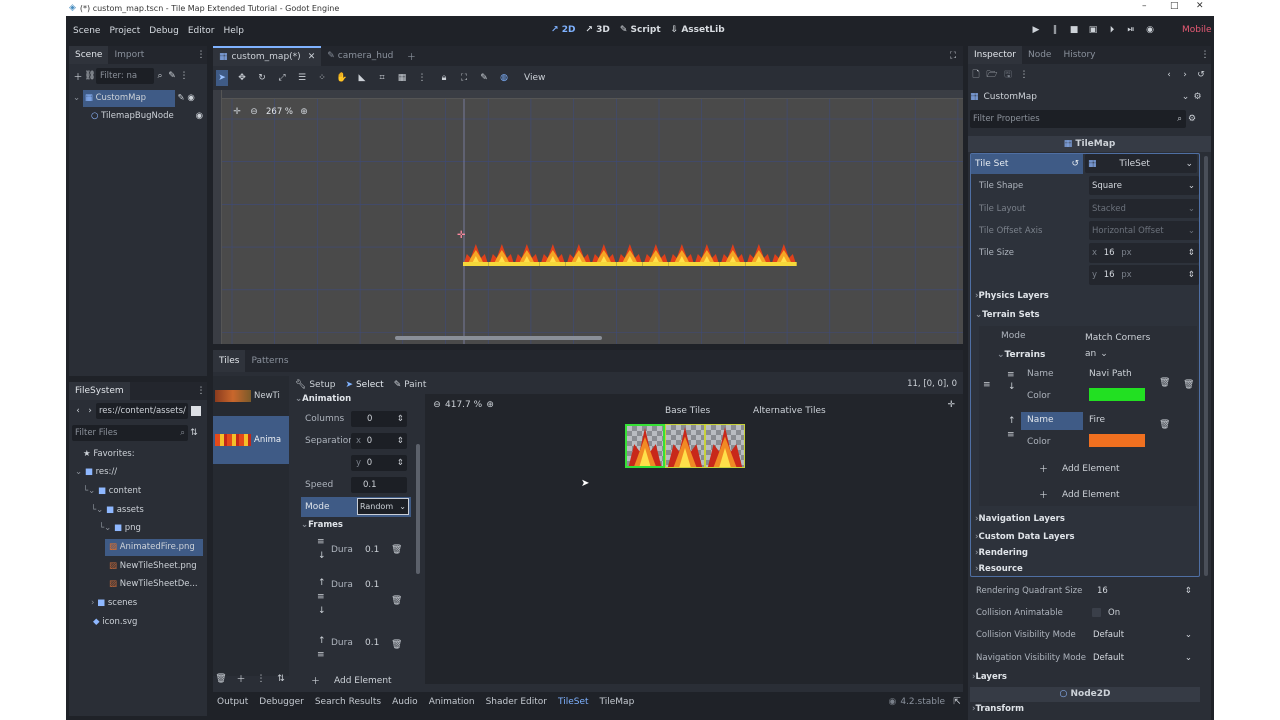 The image size is (1280, 720). Describe the element at coordinates (312, 57) in the screenshot. I see `close-tab-icon: ✕` at that location.